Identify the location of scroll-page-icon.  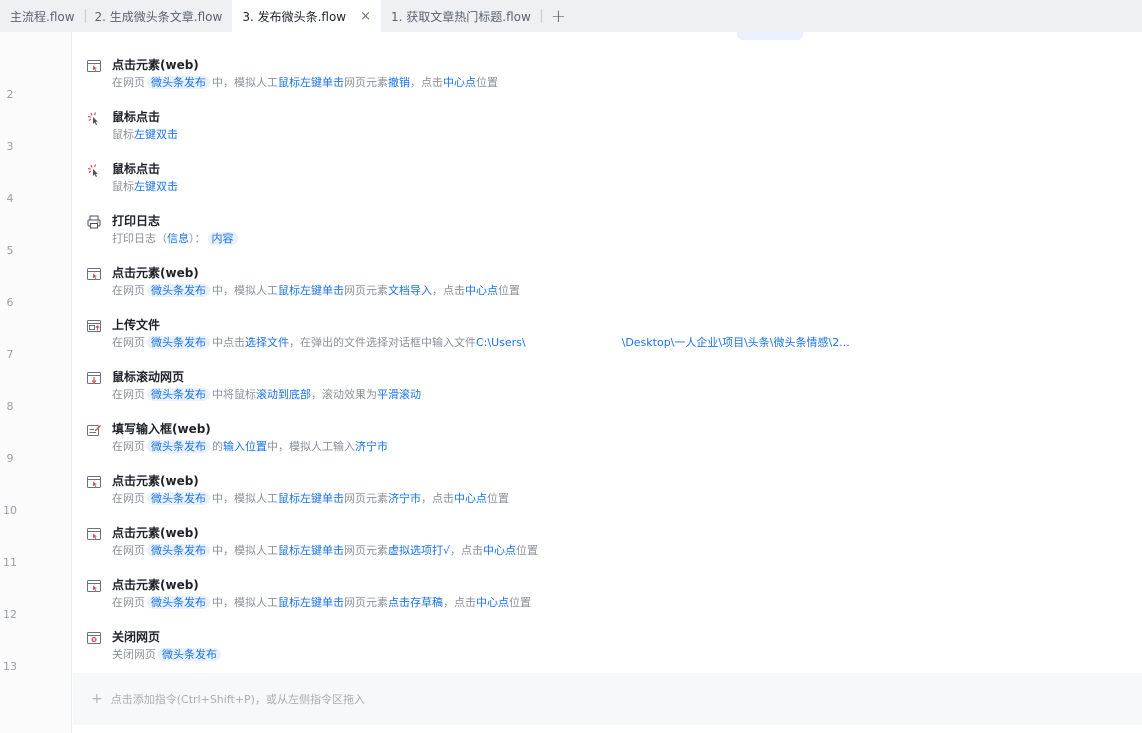
(94, 378).